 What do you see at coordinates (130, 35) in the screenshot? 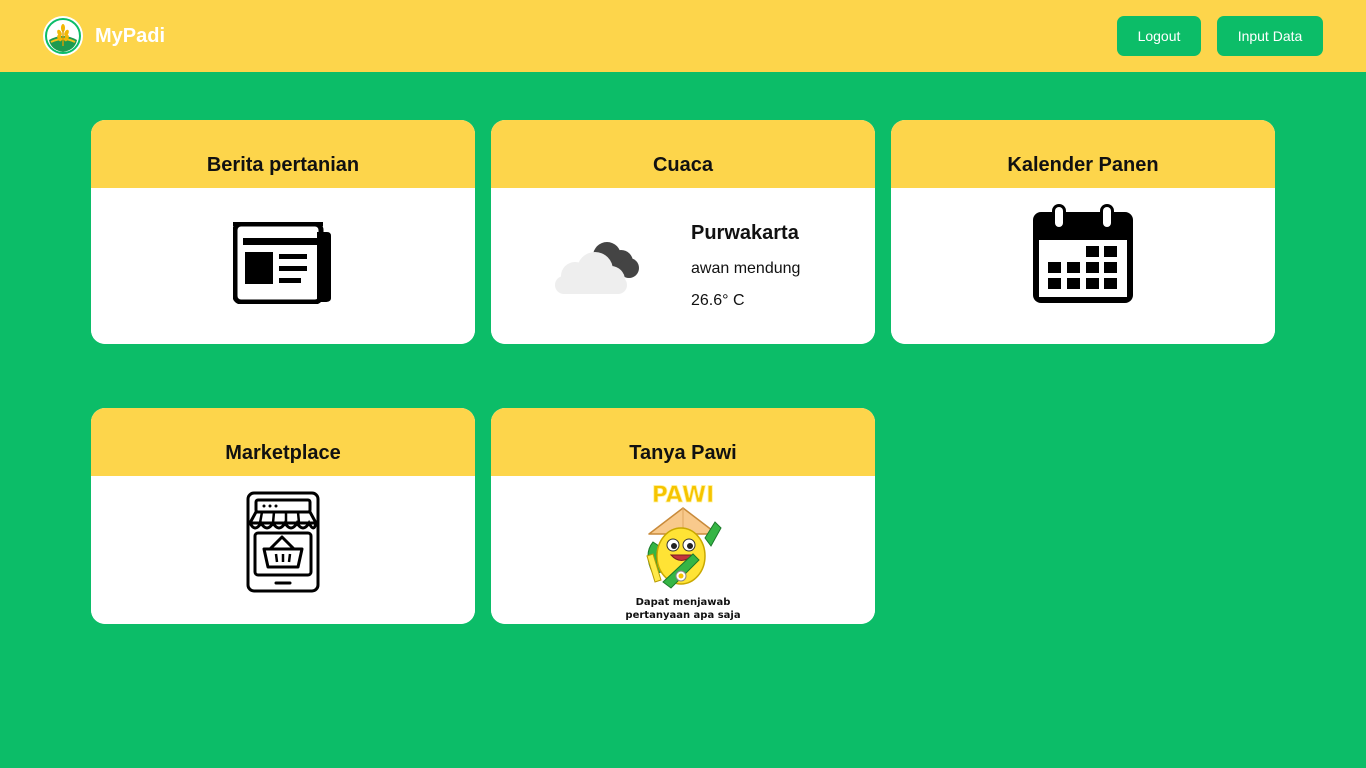
I see `brand-name: MyPadi` at bounding box center [130, 35].